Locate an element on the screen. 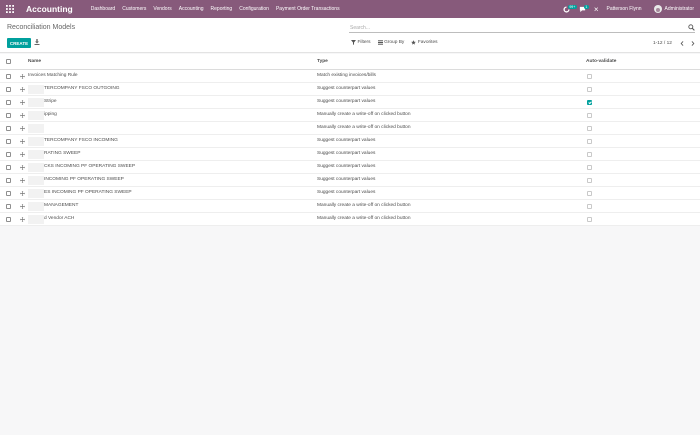 This screenshot has width=700, height=435. favorites-button: Favorites is located at coordinates (424, 42).